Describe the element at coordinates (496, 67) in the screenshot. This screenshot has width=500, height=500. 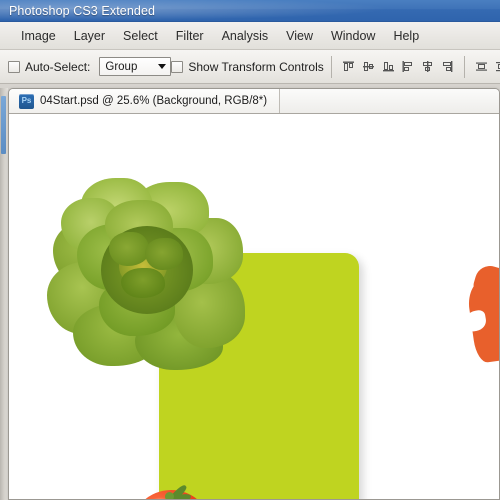
I see `distribute-vertical-centers-icon` at that location.